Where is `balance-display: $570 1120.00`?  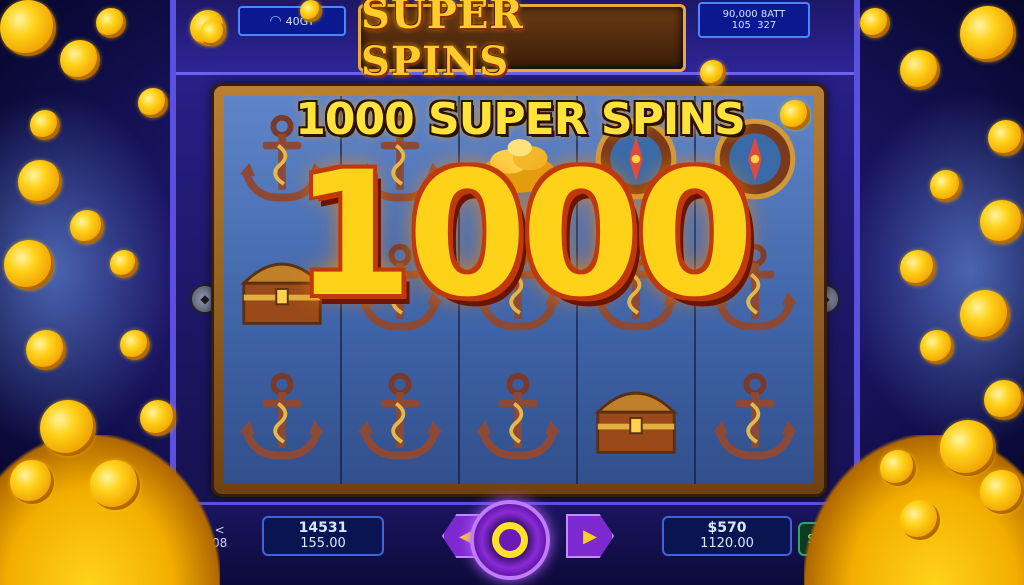 balance-display: $570 1120.00 is located at coordinates (727, 536).